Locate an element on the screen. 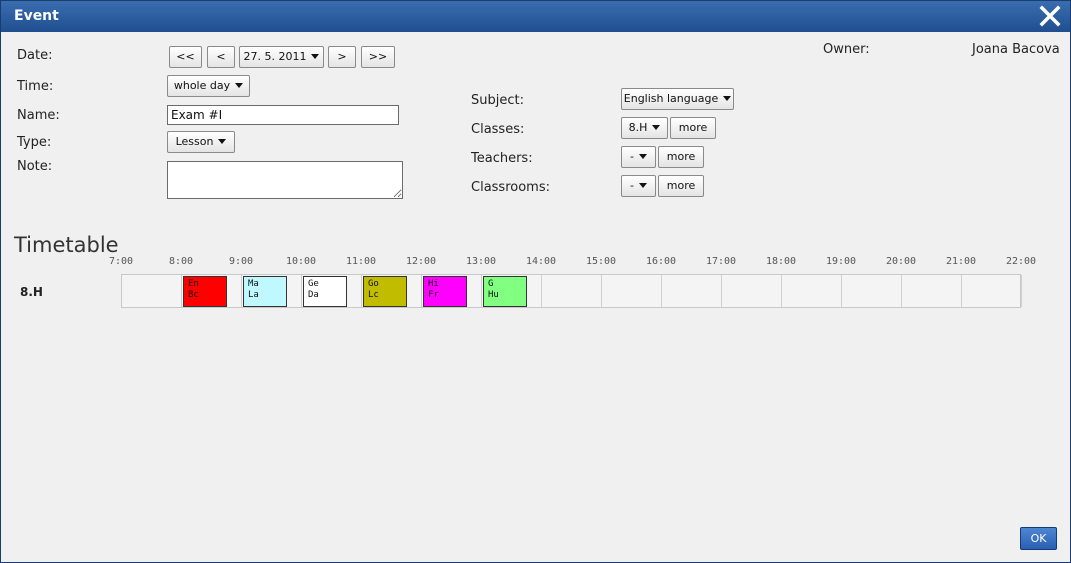  subject-select: English language is located at coordinates (677, 99).